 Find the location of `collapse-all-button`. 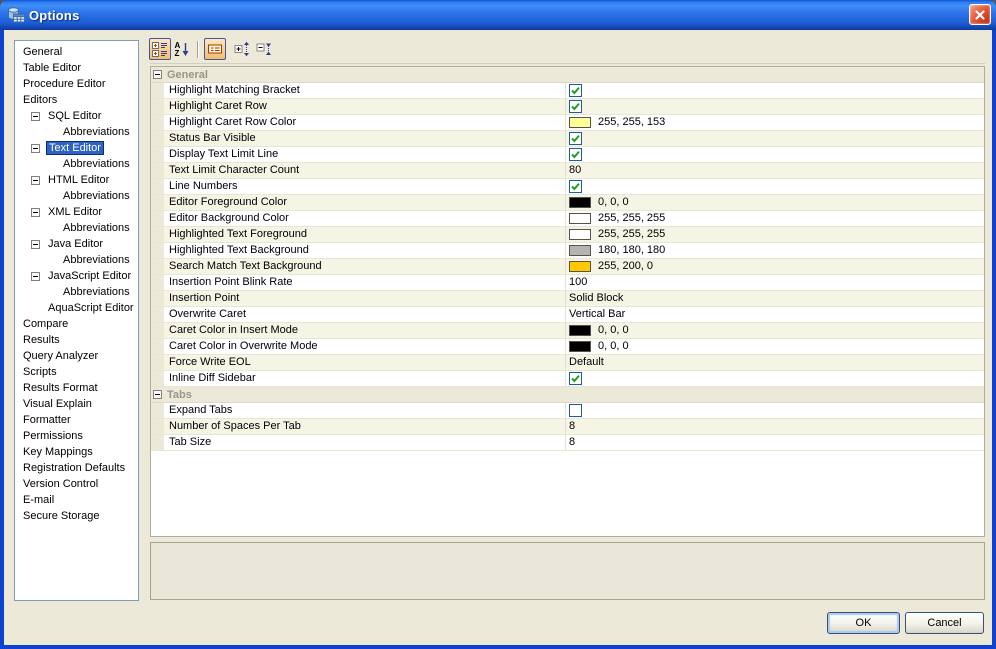

collapse-all-button is located at coordinates (264, 49).